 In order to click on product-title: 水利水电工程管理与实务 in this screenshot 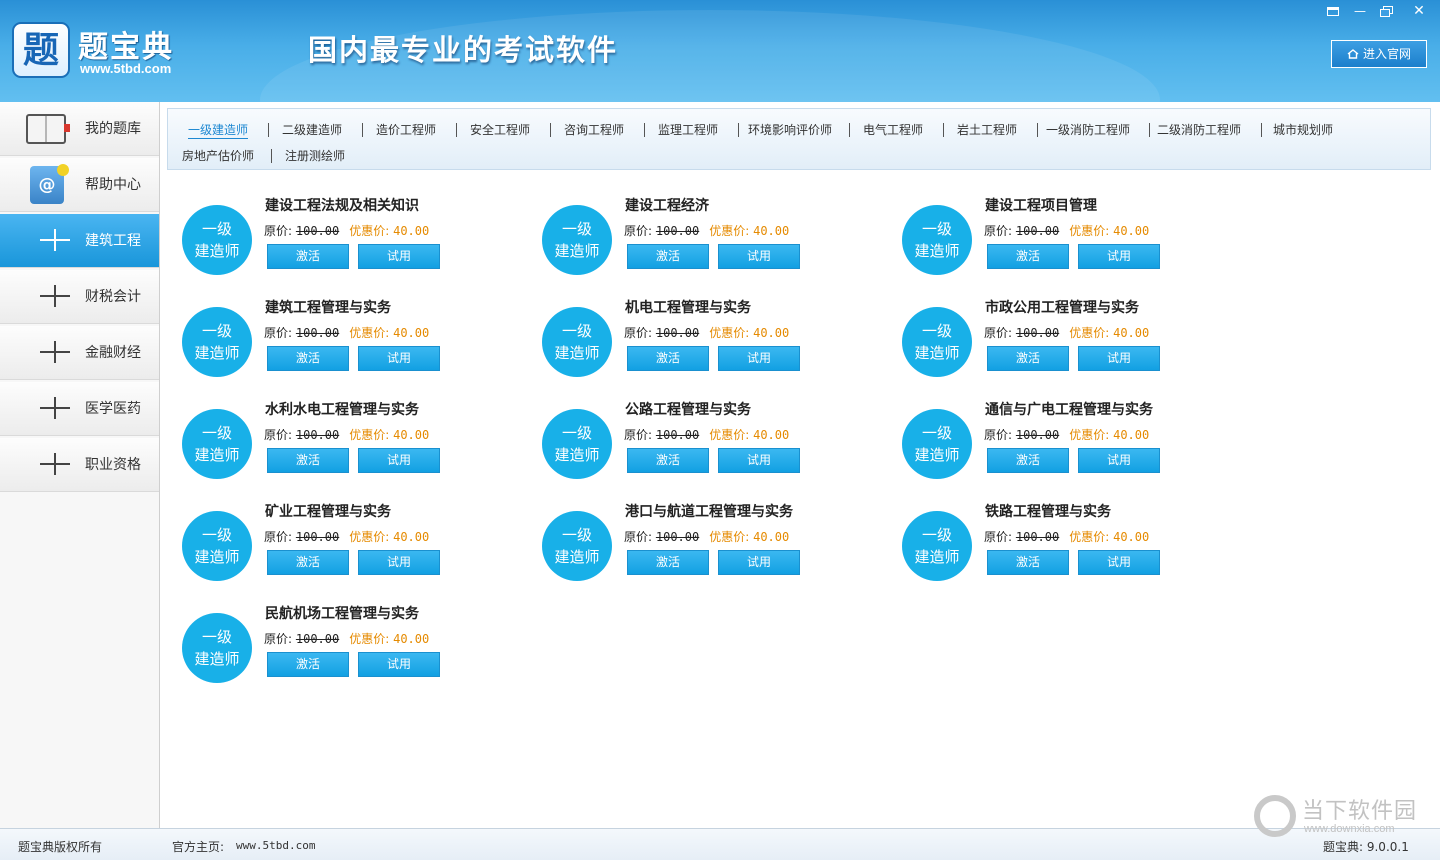, I will do `click(342, 410)`.